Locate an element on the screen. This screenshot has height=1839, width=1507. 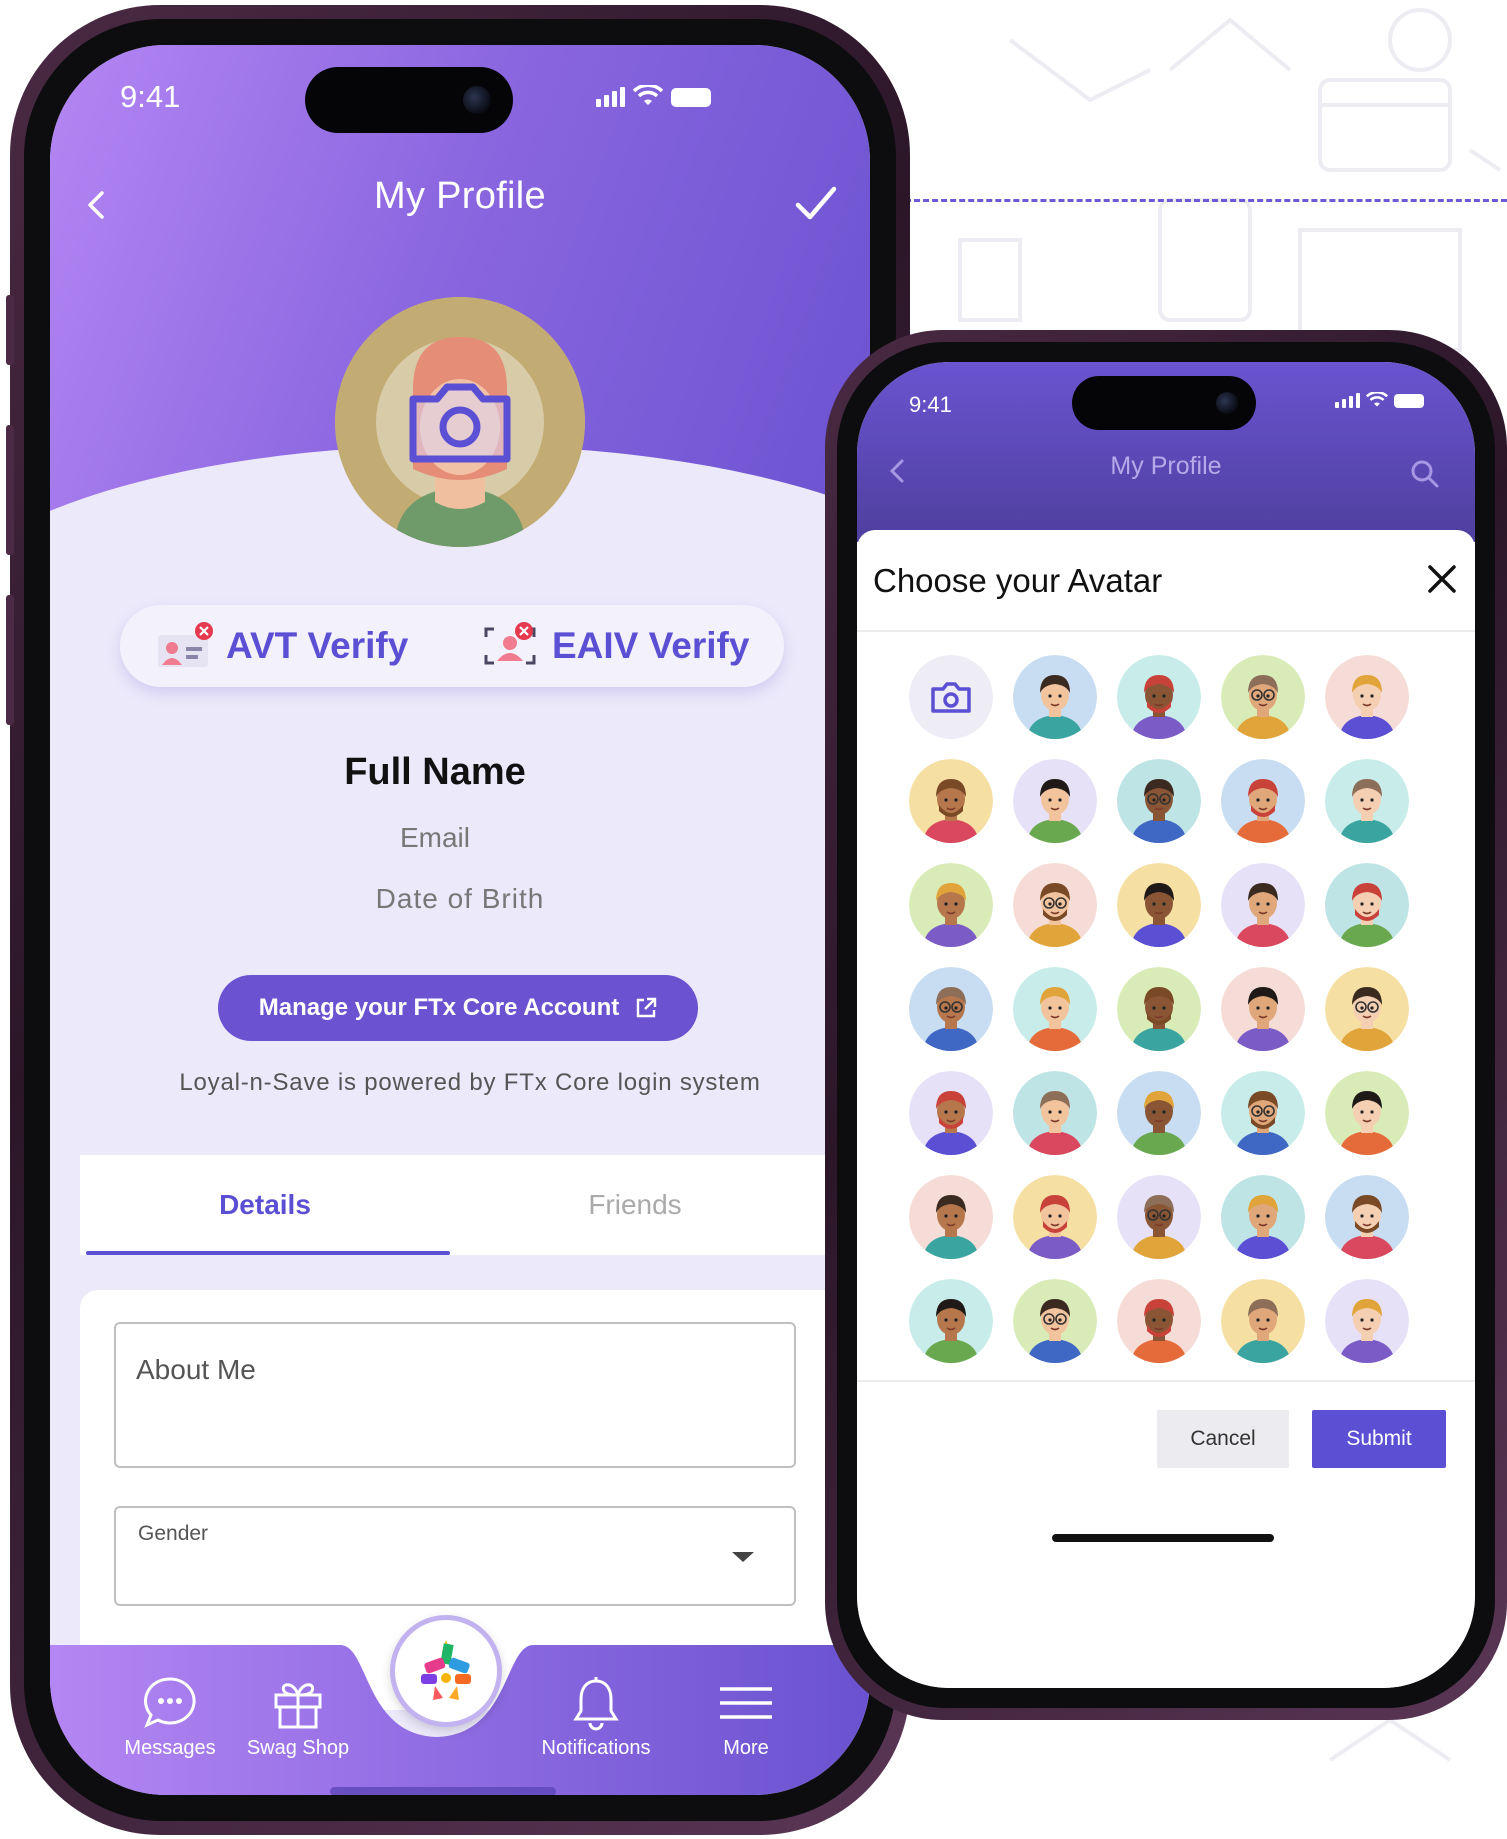
nav-messages: Messages is located at coordinates (170, 1717).